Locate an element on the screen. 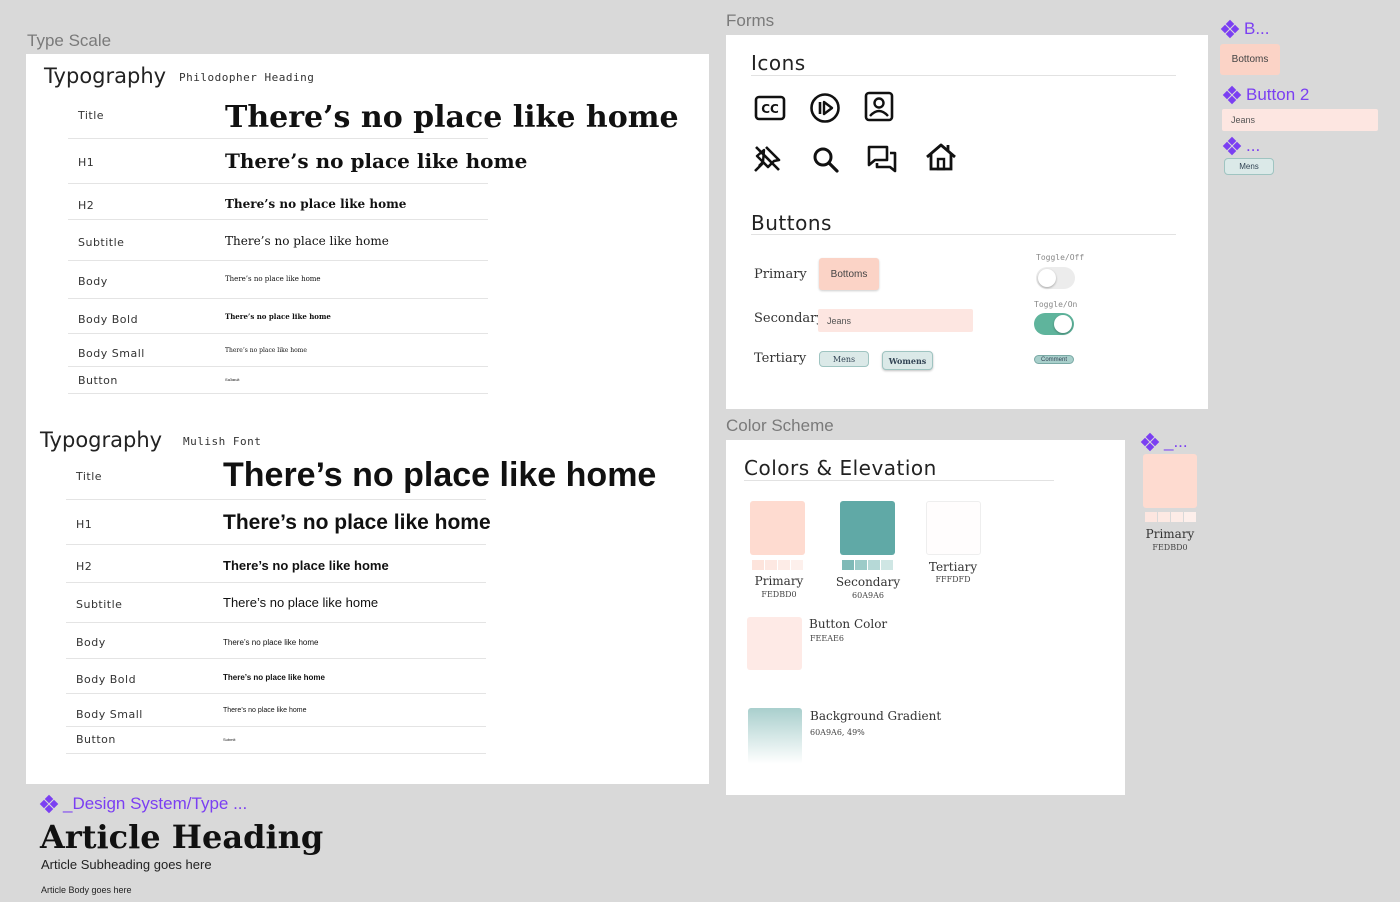 Image resolution: width=1400 pixels, height=902 pixels. typography-heading-1: Typography is located at coordinates (105, 76).